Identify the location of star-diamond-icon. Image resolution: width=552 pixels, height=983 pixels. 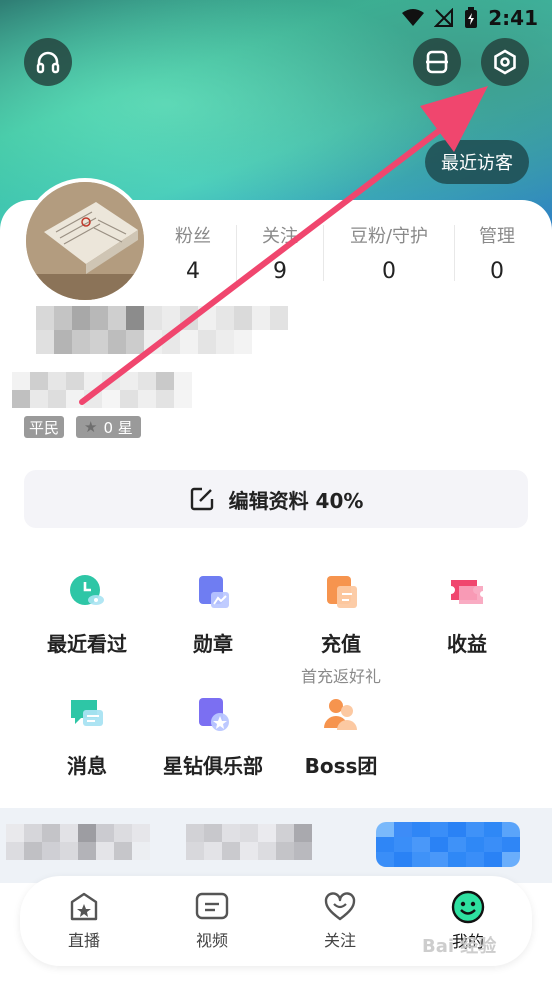
(214, 714).